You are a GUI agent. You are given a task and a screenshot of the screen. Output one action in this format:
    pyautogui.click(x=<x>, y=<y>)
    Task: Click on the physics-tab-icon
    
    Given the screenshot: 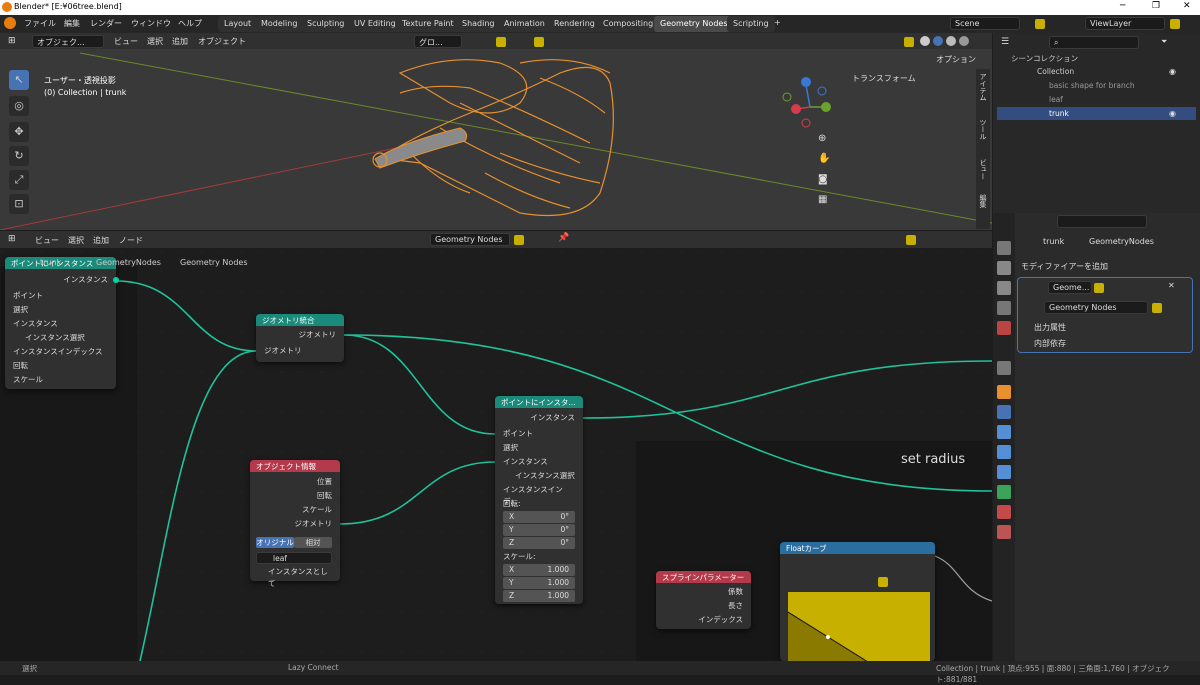 What is the action you would take?
    pyautogui.click(x=1004, y=452)
    